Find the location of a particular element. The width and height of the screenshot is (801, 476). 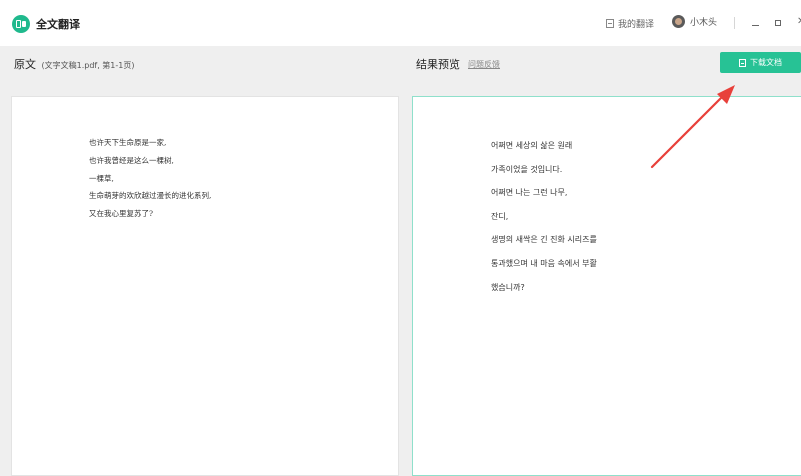

original-line: 也许我曾经是这么一棵树, is located at coordinates (131, 160).